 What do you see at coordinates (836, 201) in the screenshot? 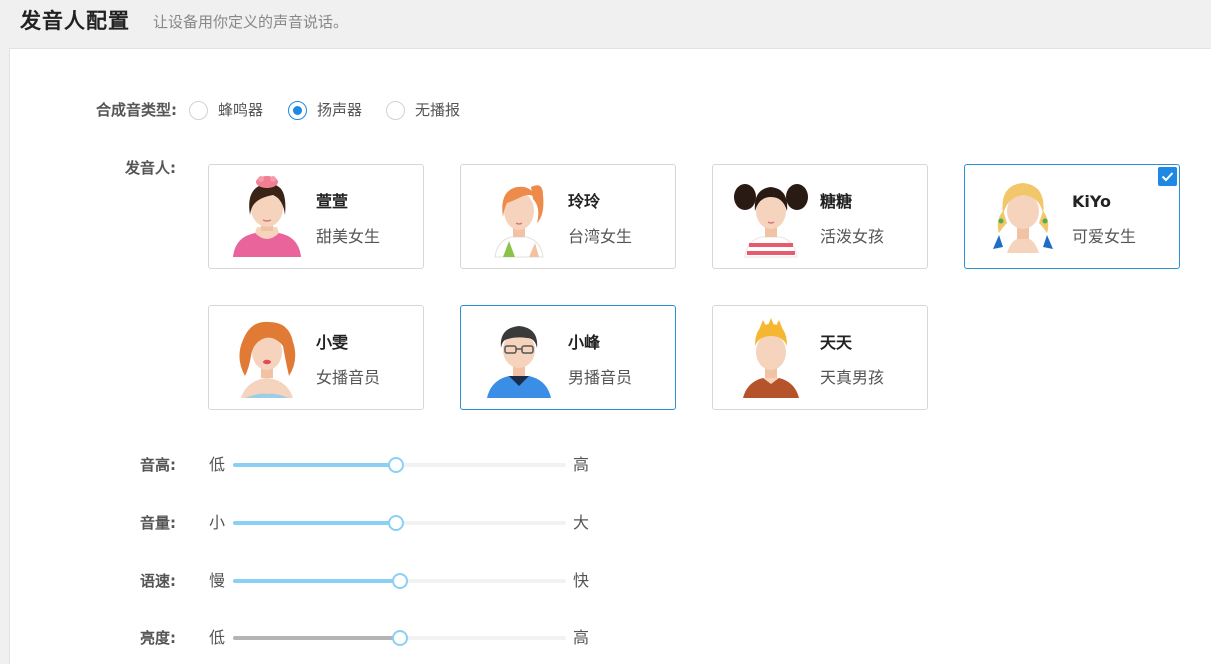
I see `voice-name: 糖糖` at bounding box center [836, 201].